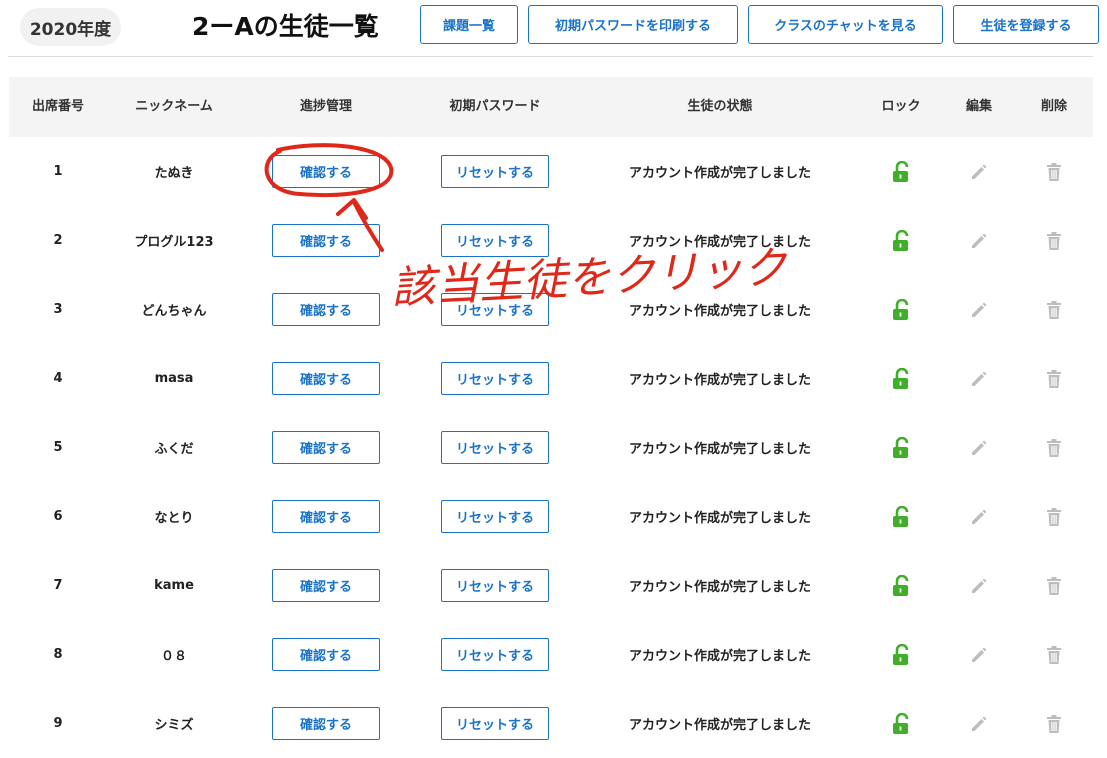  I want to click on table-row: 9 シミズ 確認する リセットする アカウント作成が完了しました, so click(551, 723).